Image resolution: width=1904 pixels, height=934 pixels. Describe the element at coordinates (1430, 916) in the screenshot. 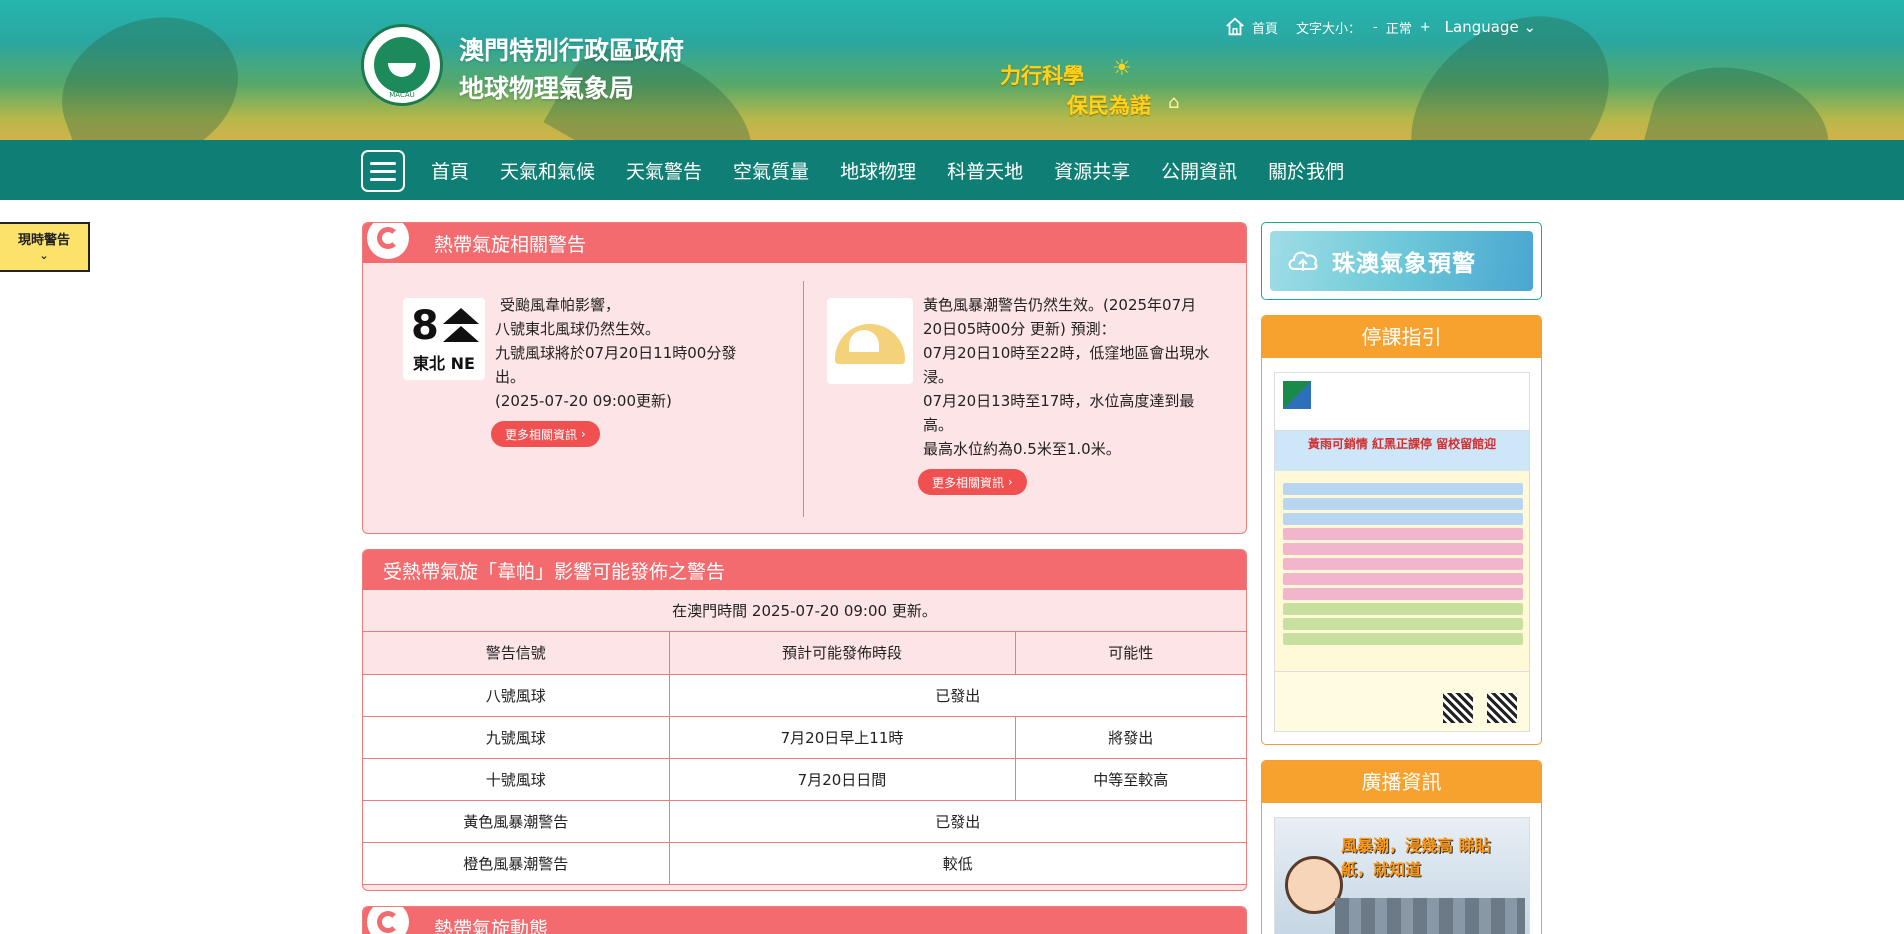

I see `city-skyline-graphic` at that location.